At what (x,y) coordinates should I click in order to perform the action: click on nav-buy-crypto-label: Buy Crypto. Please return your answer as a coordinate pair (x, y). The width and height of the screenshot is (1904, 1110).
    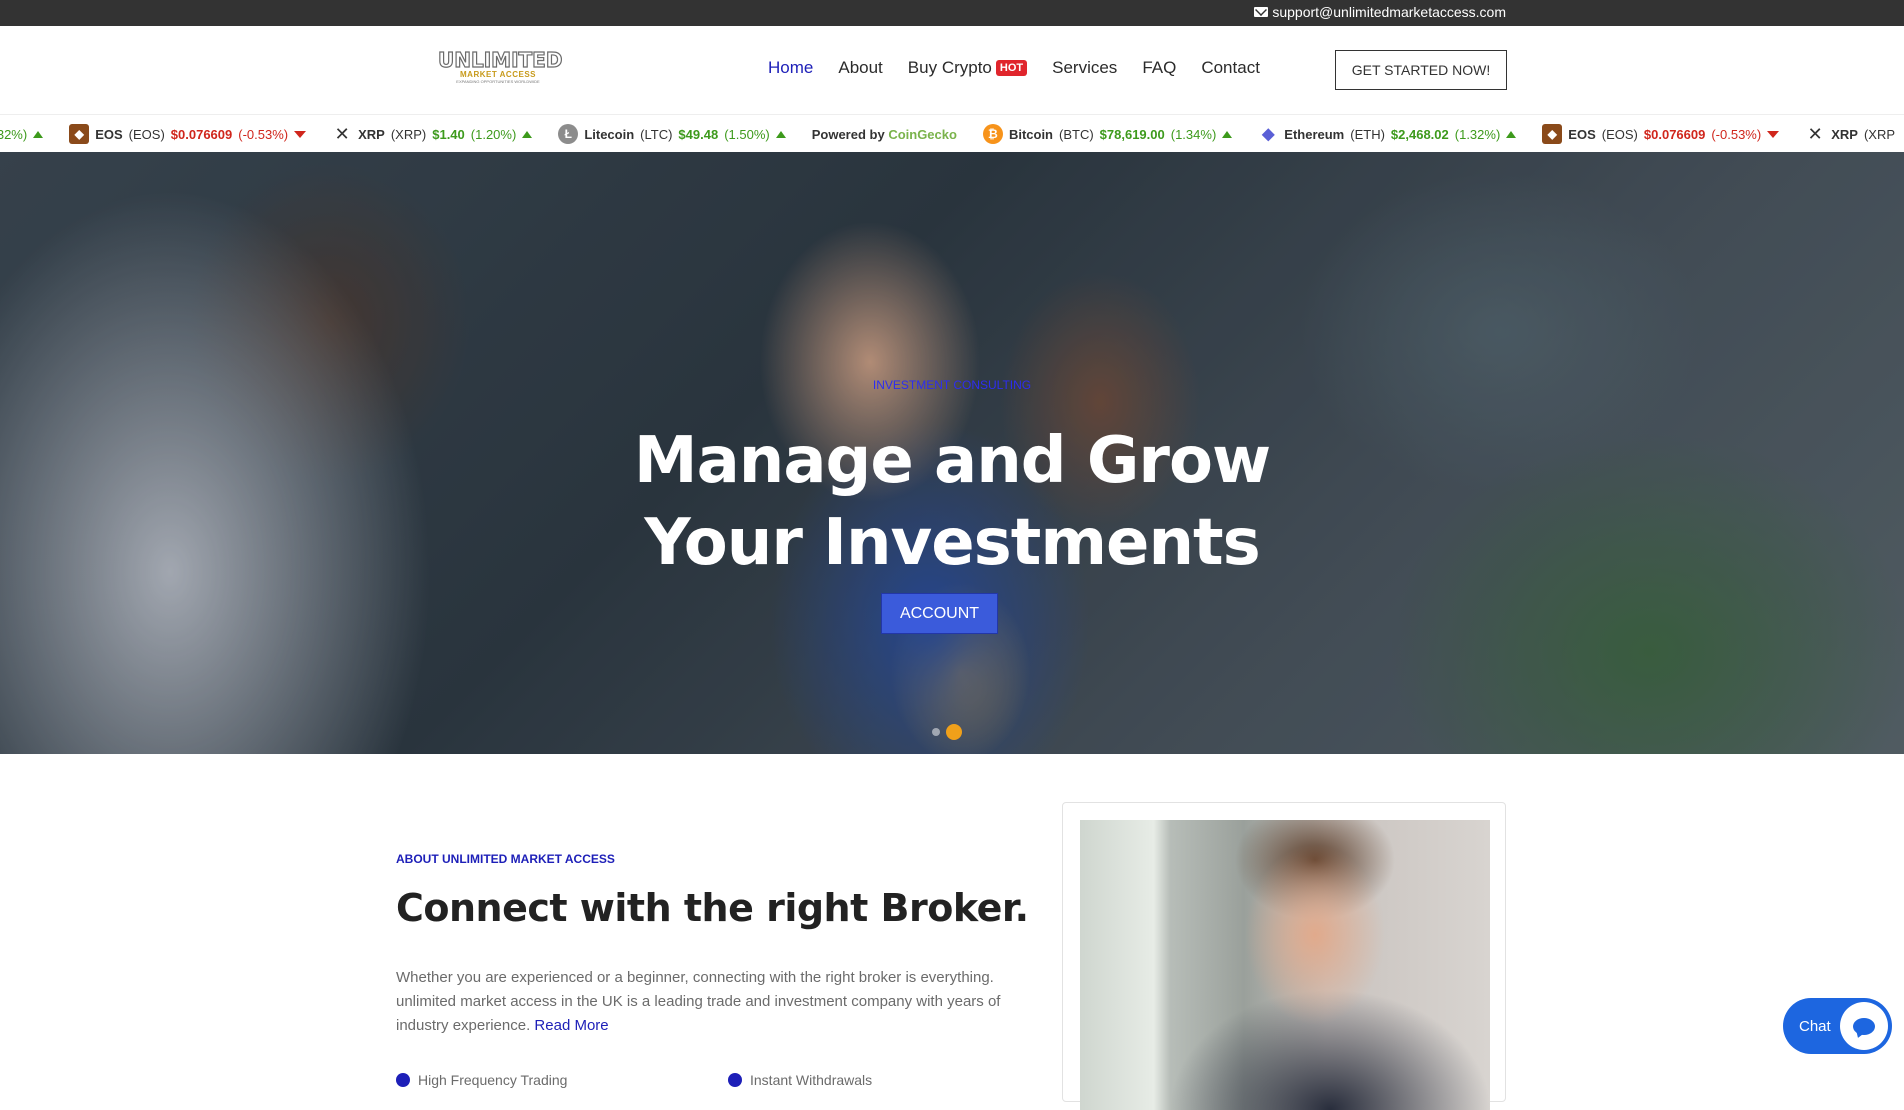
    Looking at the image, I should click on (949, 67).